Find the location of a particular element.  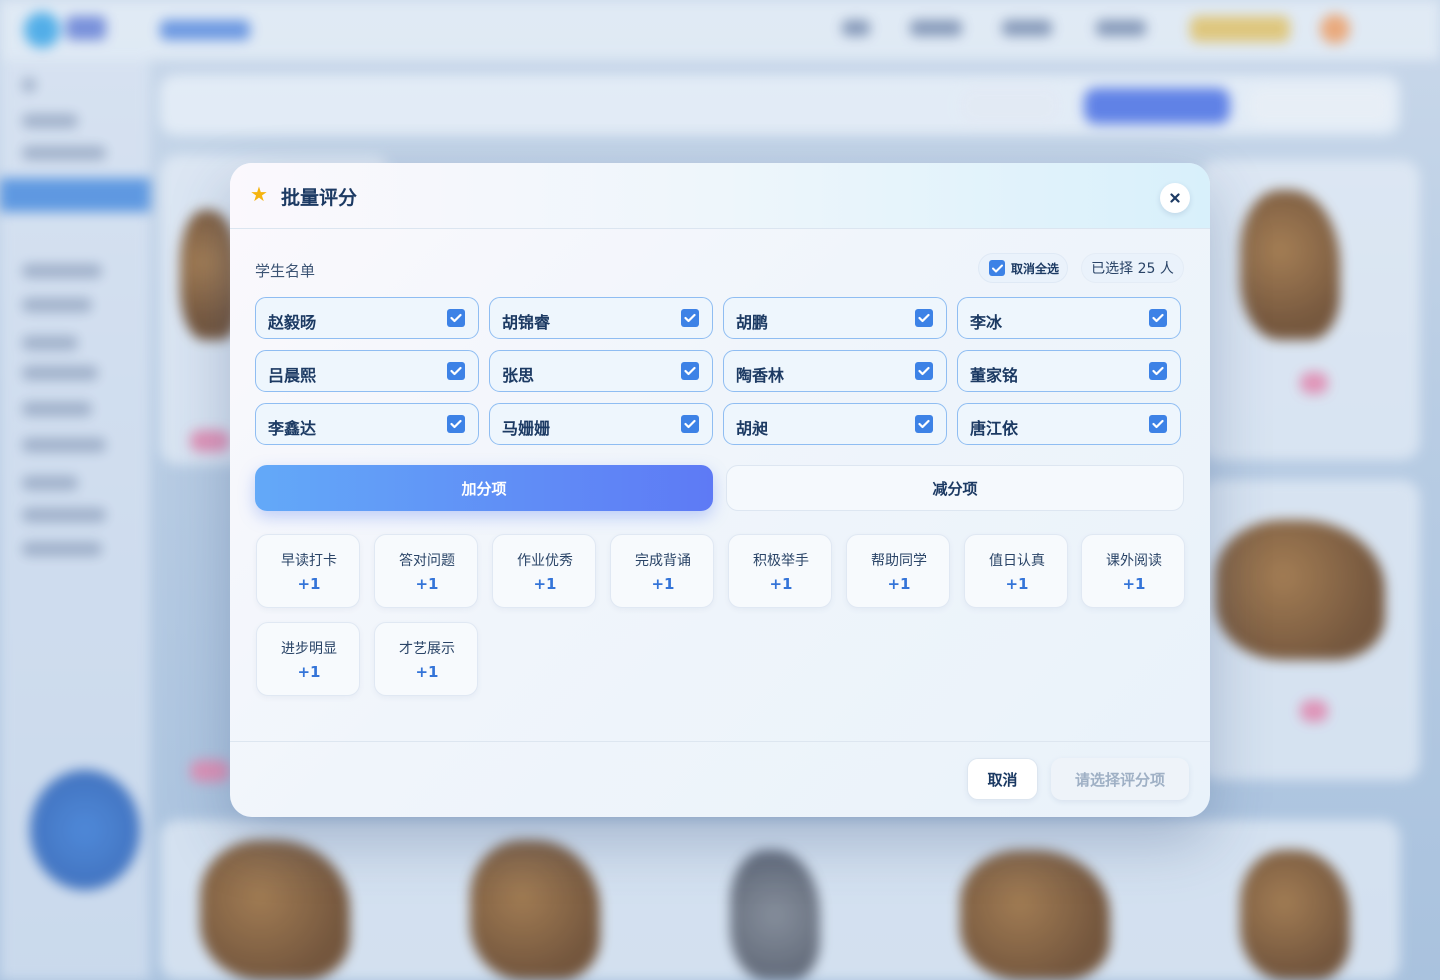

student-name: 陶香林 is located at coordinates (760, 375).